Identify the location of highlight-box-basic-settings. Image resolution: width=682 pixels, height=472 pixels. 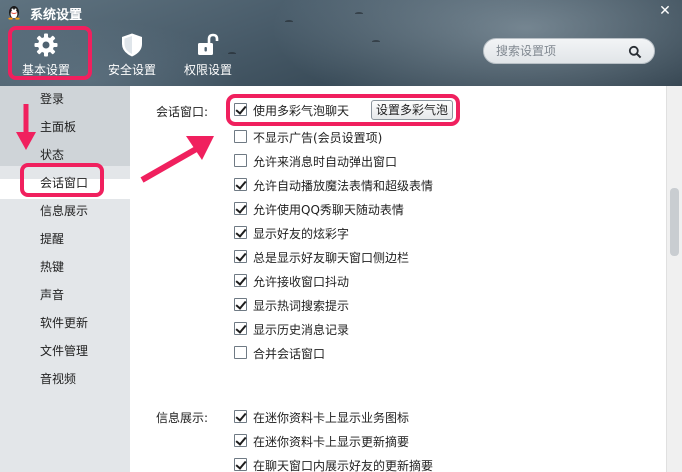
(50, 53).